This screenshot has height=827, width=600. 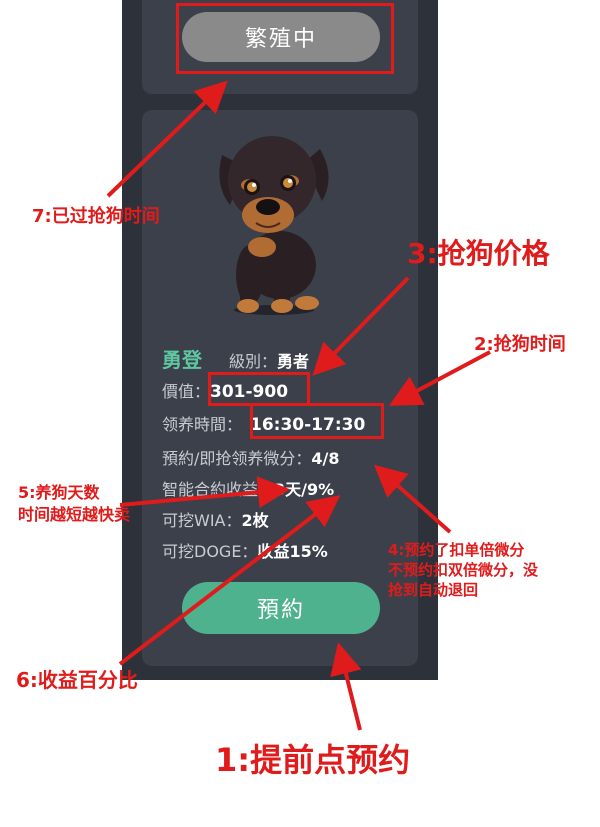 What do you see at coordinates (218, 489) in the screenshot?
I see `contract-label: 智能合約收益：` at bounding box center [218, 489].